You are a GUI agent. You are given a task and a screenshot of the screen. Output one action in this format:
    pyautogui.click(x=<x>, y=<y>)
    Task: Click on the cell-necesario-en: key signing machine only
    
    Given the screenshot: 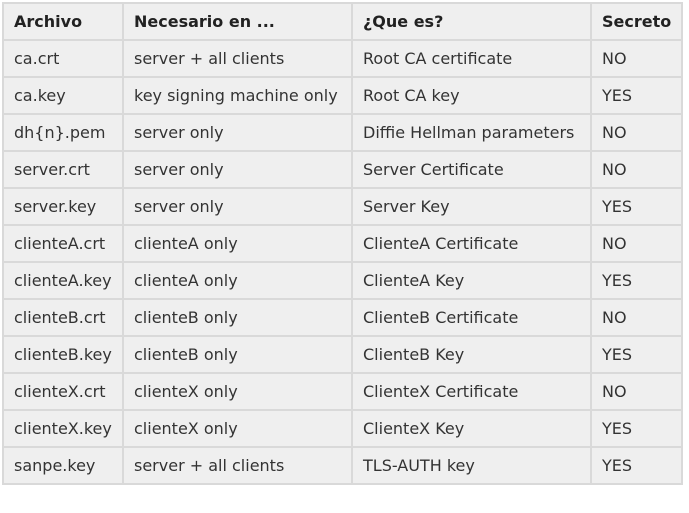 What is the action you would take?
    pyautogui.click(x=237, y=95)
    